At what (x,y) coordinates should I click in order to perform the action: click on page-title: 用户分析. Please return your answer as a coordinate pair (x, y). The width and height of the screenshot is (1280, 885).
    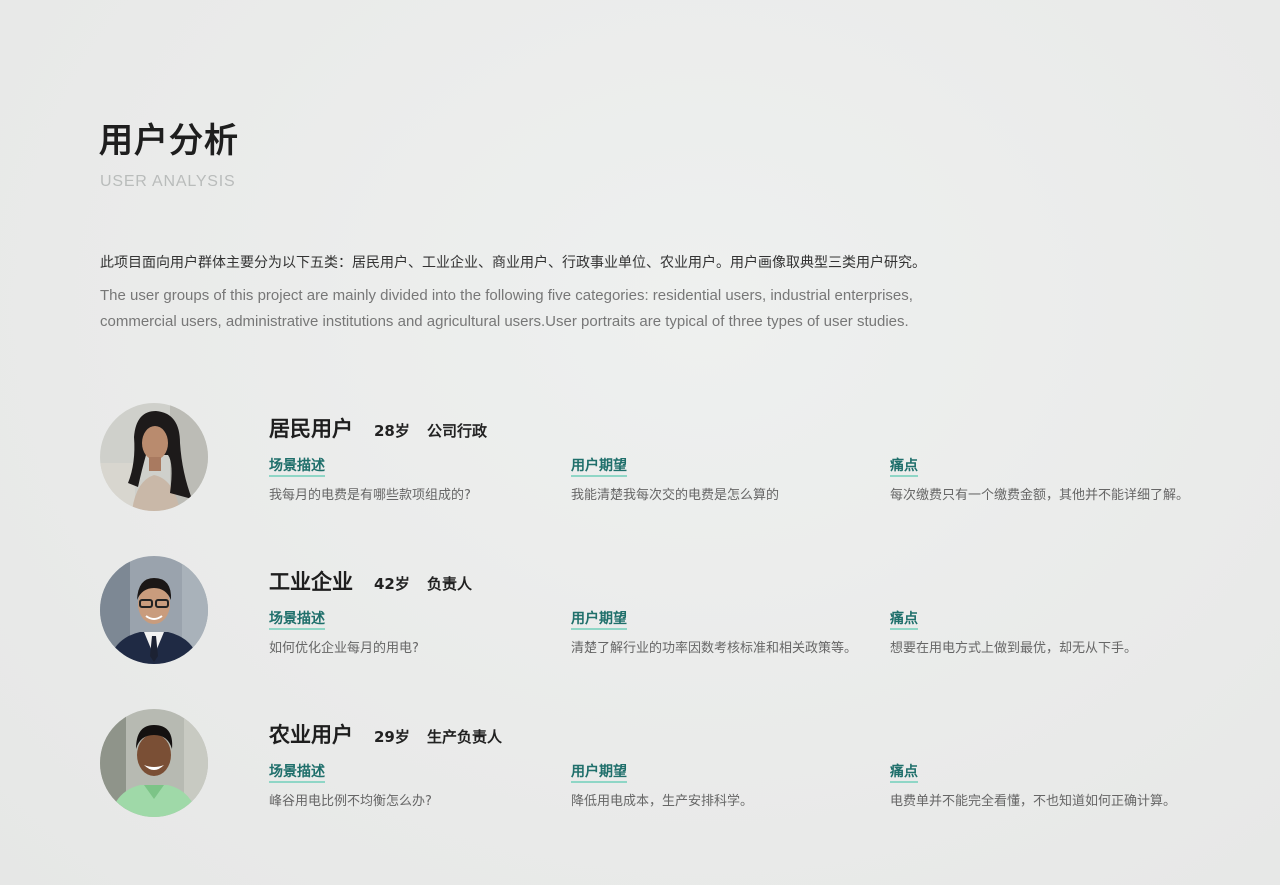
    Looking at the image, I should click on (169, 141).